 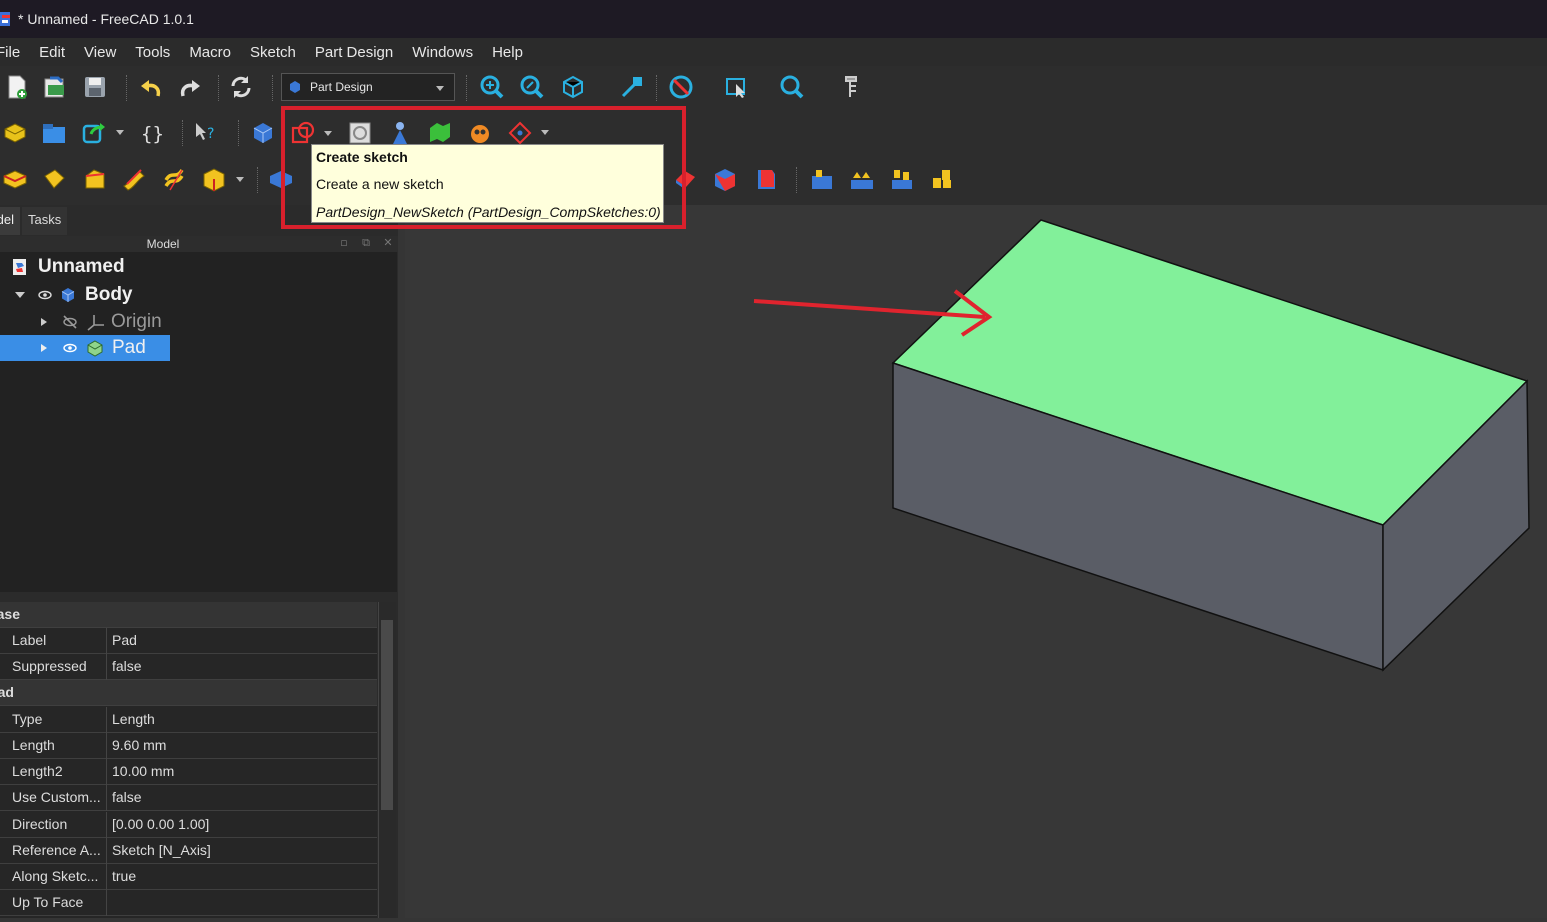 I want to click on menu-edit: Edit, so click(x=52, y=52).